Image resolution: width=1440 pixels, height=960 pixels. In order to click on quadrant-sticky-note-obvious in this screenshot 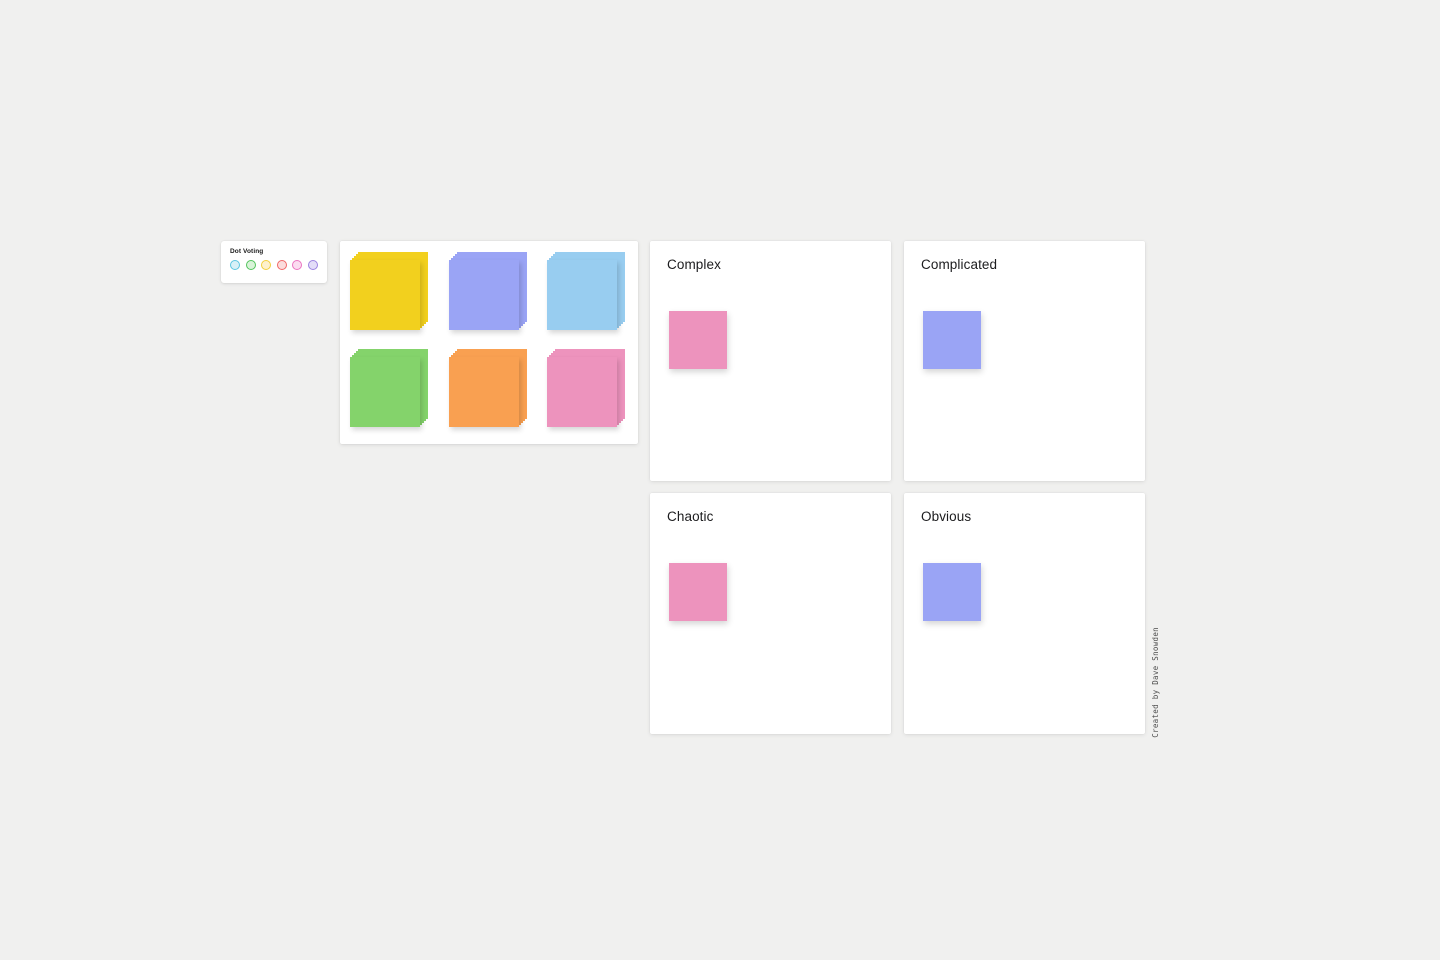, I will do `click(952, 592)`.